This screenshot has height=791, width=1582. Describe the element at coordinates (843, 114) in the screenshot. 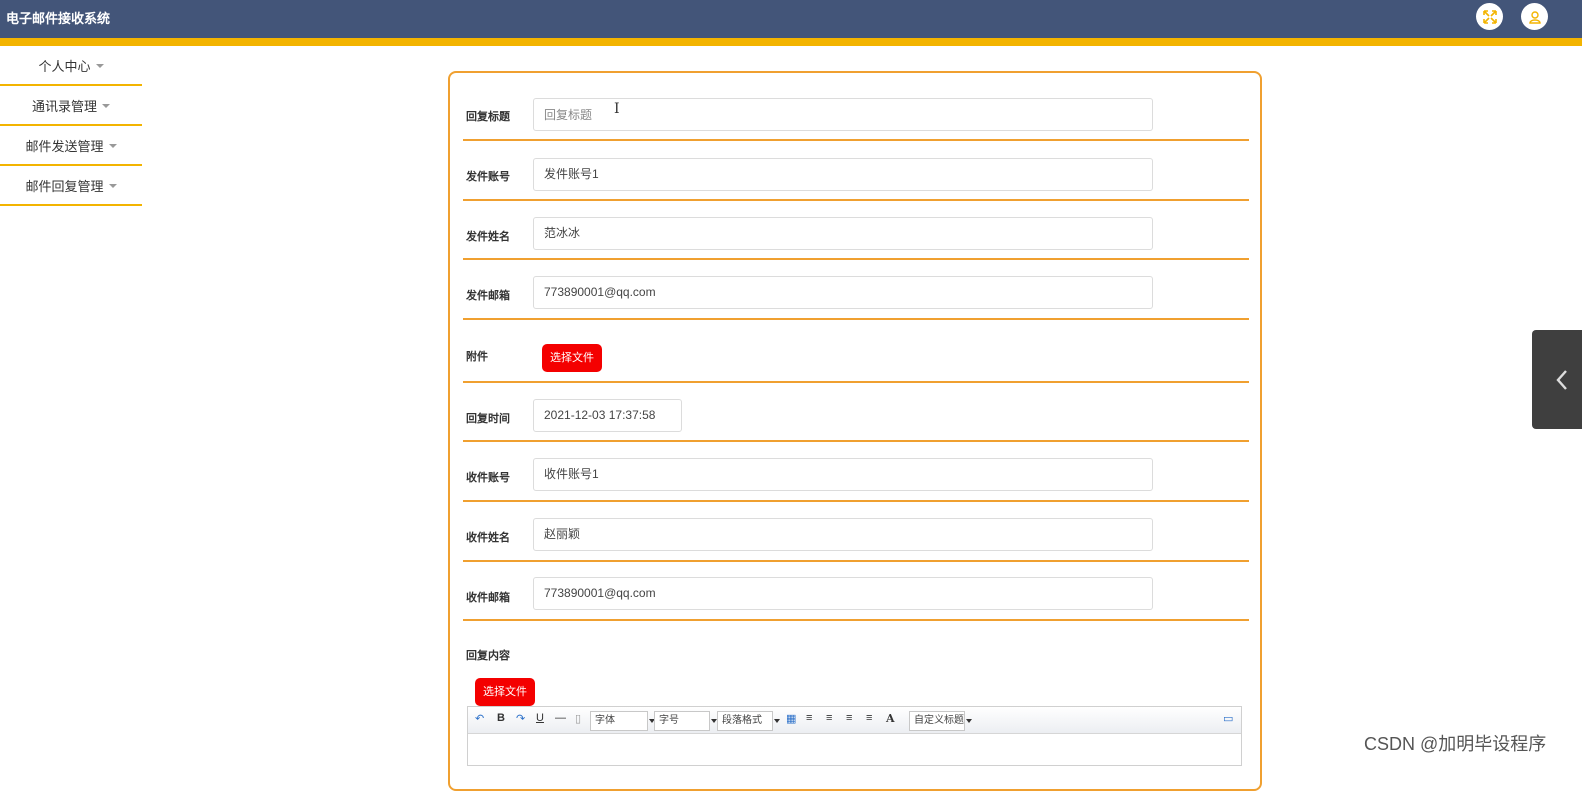

I see `reply-title-input` at that location.